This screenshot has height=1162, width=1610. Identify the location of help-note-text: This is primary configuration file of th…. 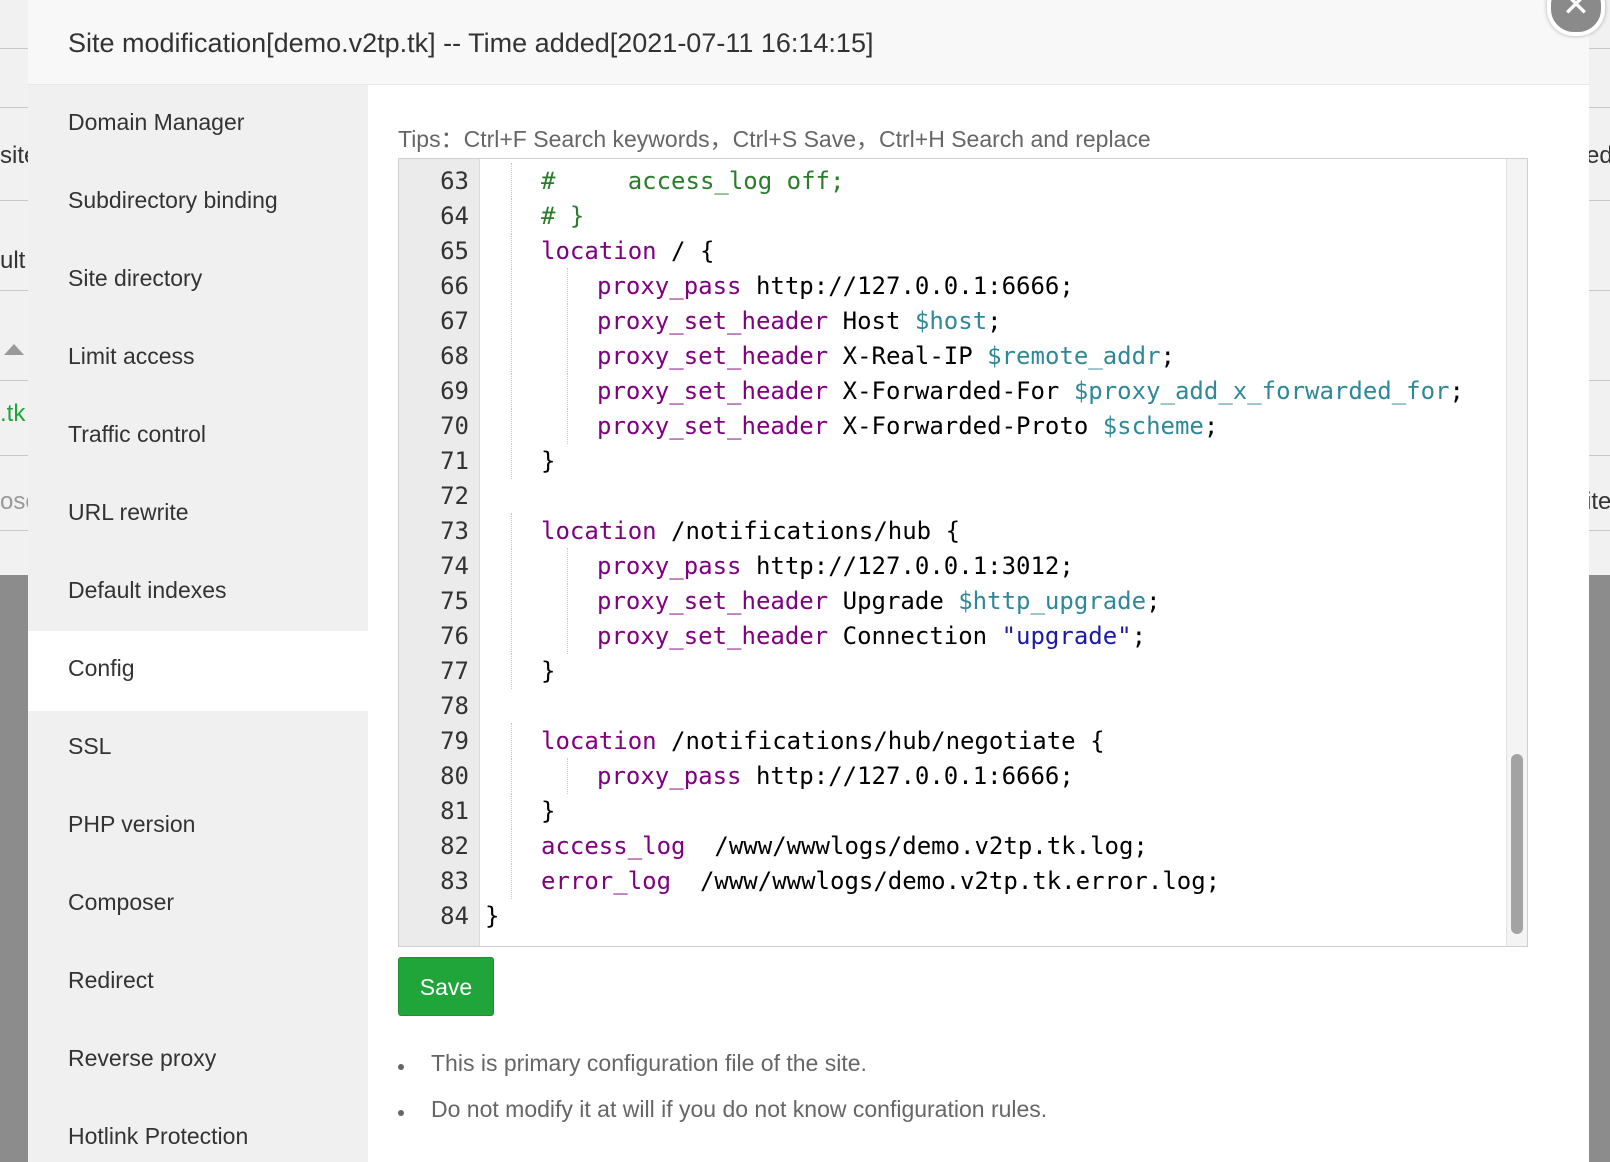
(649, 1063).